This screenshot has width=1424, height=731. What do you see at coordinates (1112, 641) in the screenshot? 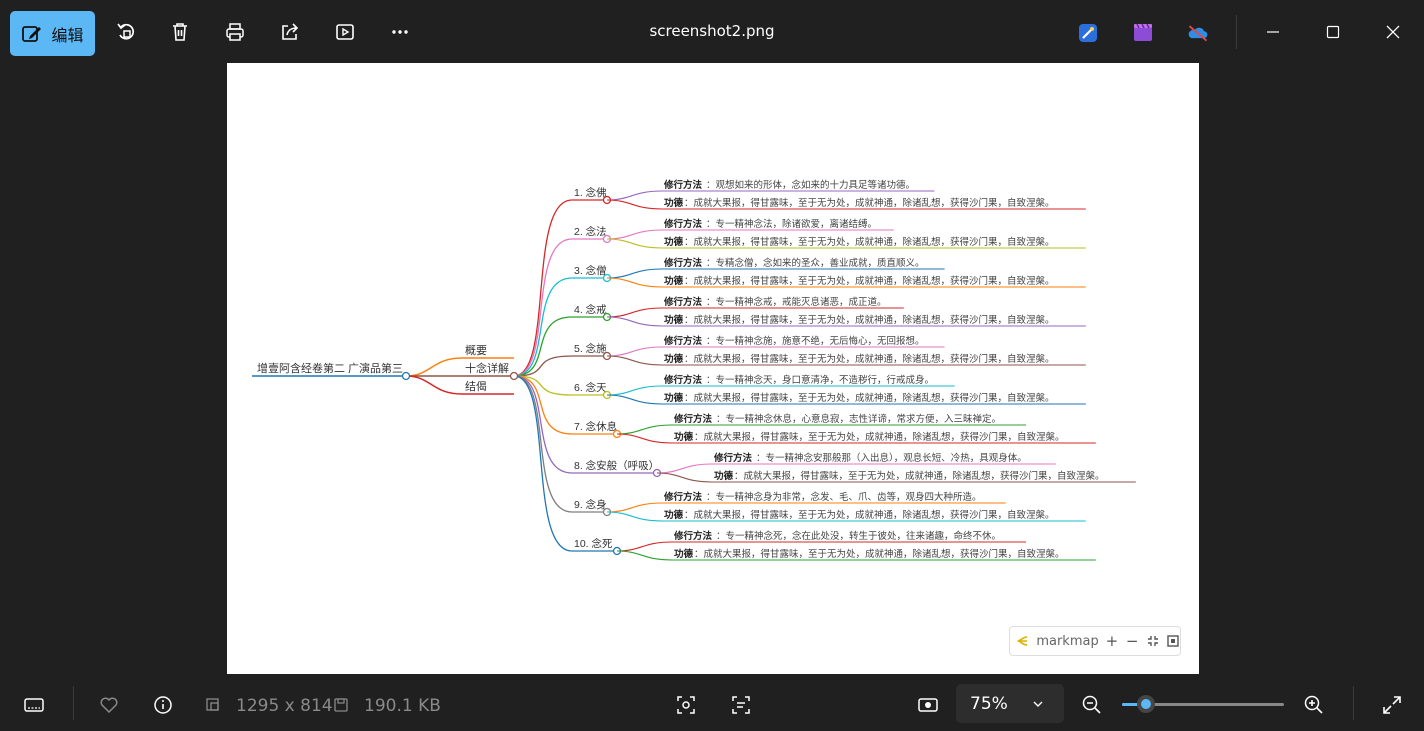
I see `zoom-in-button: +` at bounding box center [1112, 641].